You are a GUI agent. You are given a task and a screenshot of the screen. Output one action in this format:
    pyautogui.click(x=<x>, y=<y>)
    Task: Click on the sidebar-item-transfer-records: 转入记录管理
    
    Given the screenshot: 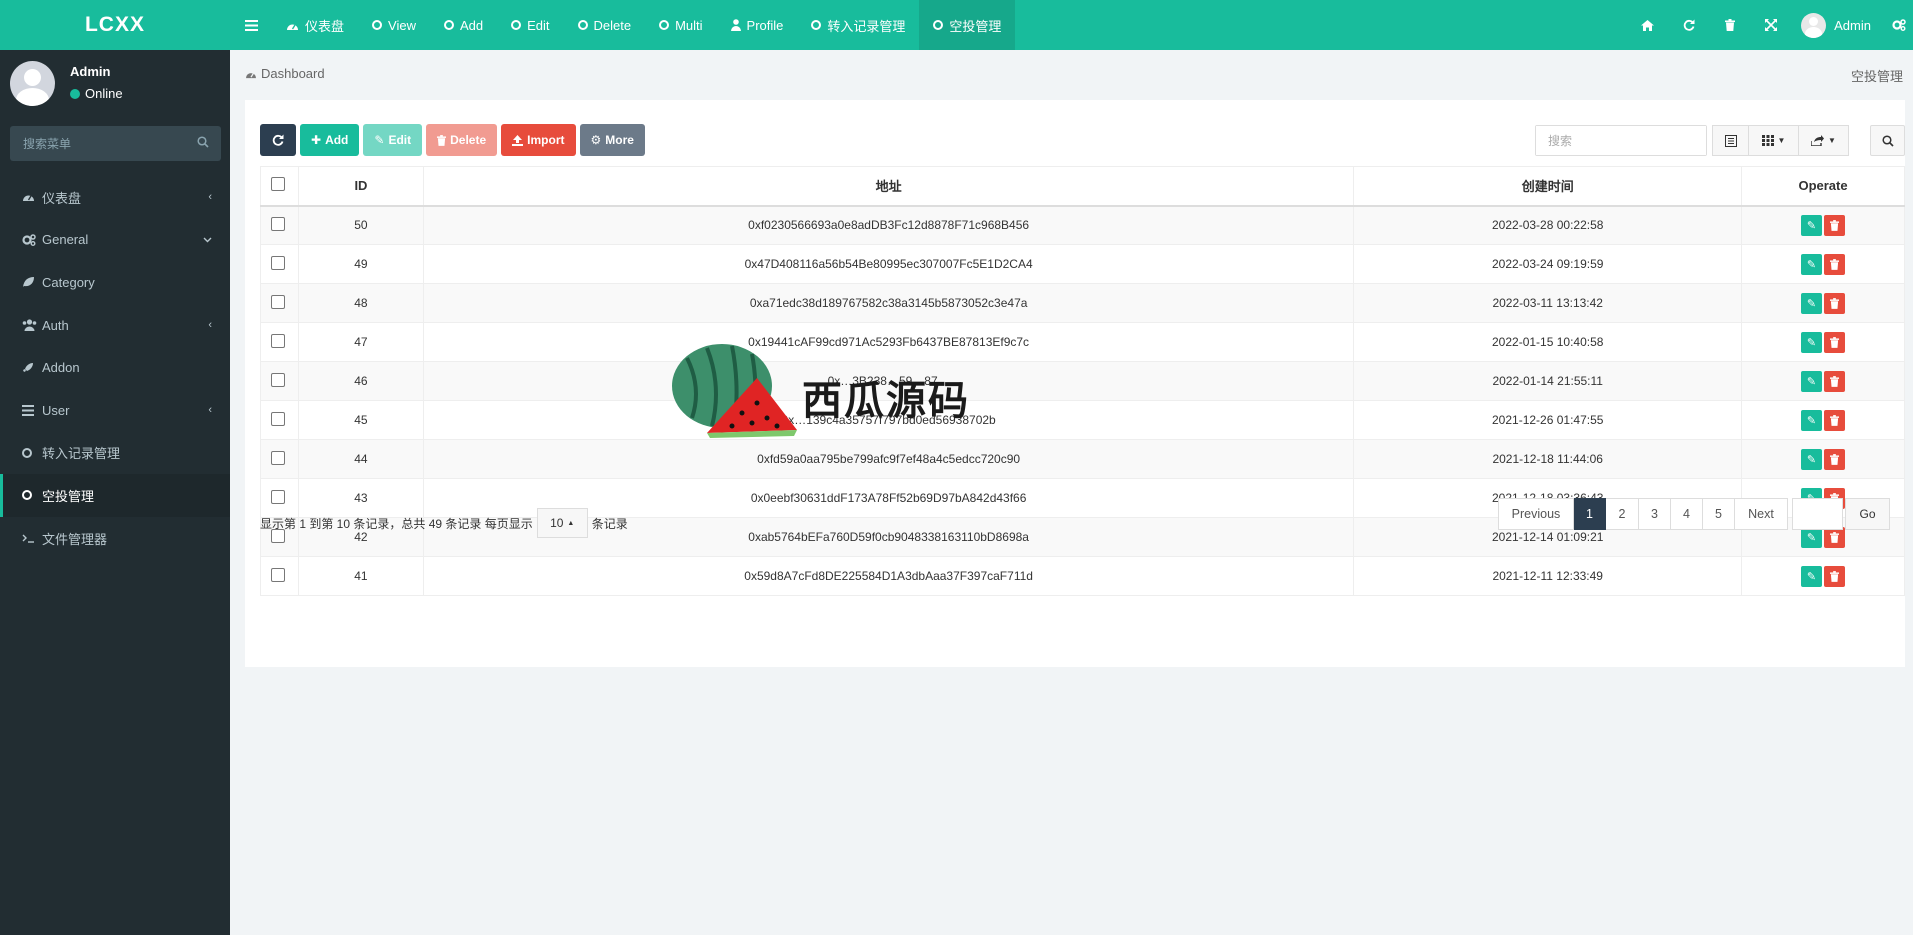 What is the action you would take?
    pyautogui.click(x=115, y=453)
    